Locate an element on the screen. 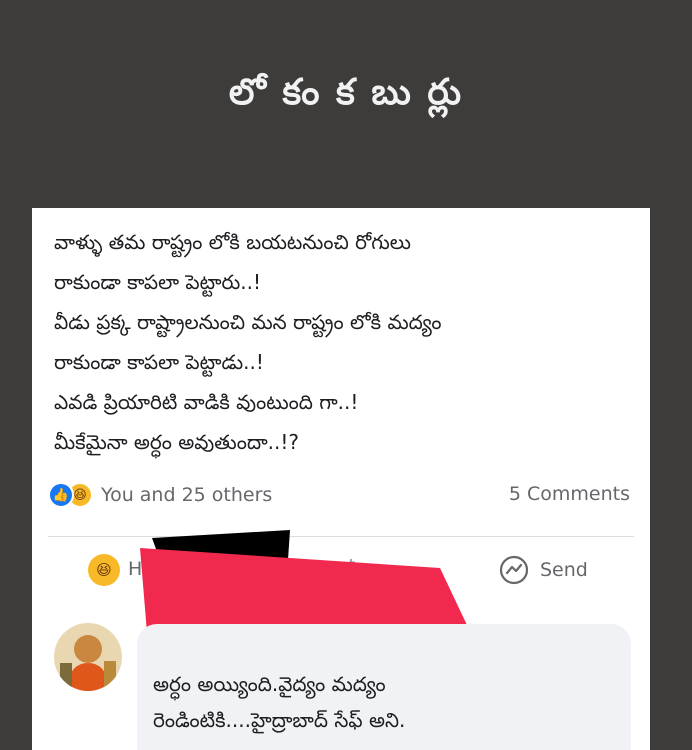 This screenshot has height=750, width=692. avatar-image is located at coordinates (88, 657).